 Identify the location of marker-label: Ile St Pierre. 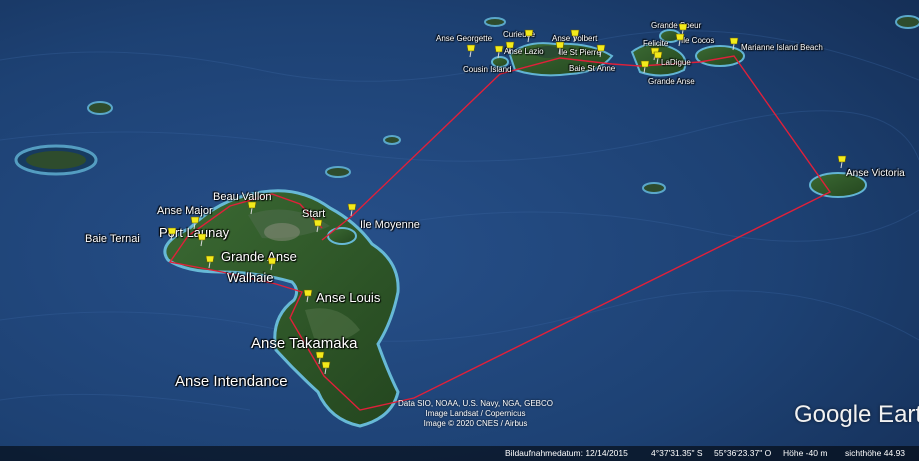
(580, 52).